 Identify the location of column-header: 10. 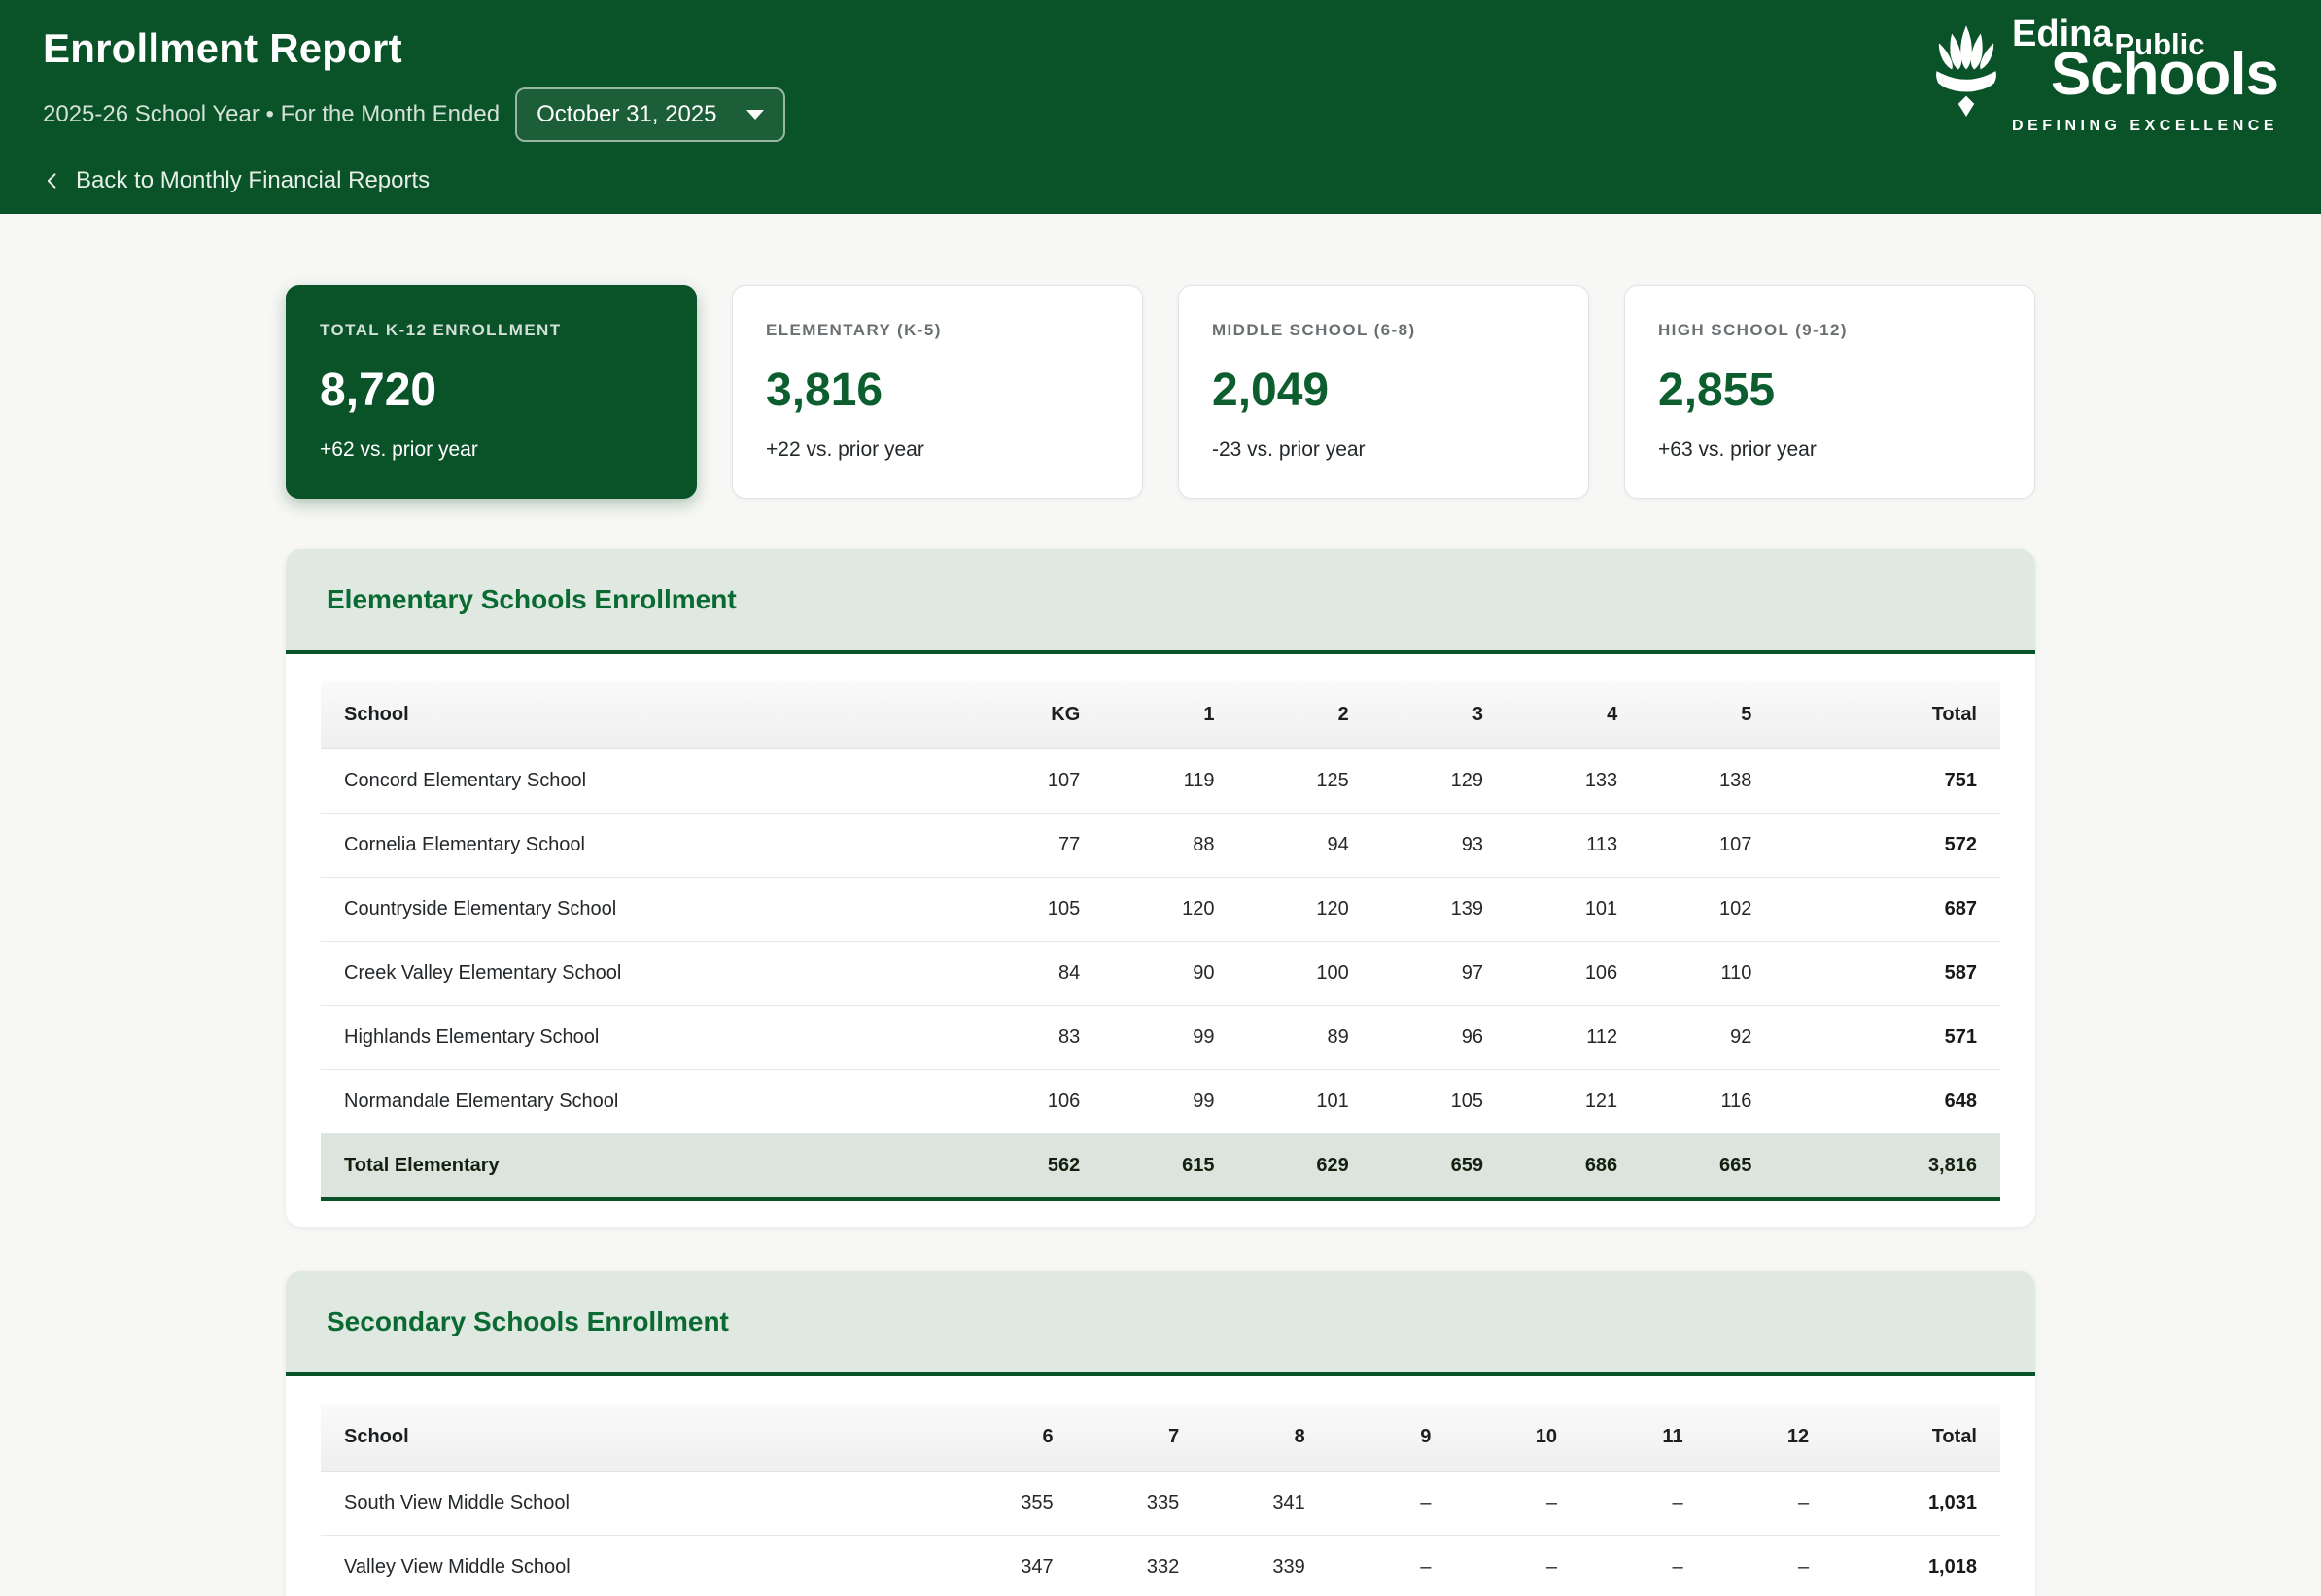
(1517, 1438).